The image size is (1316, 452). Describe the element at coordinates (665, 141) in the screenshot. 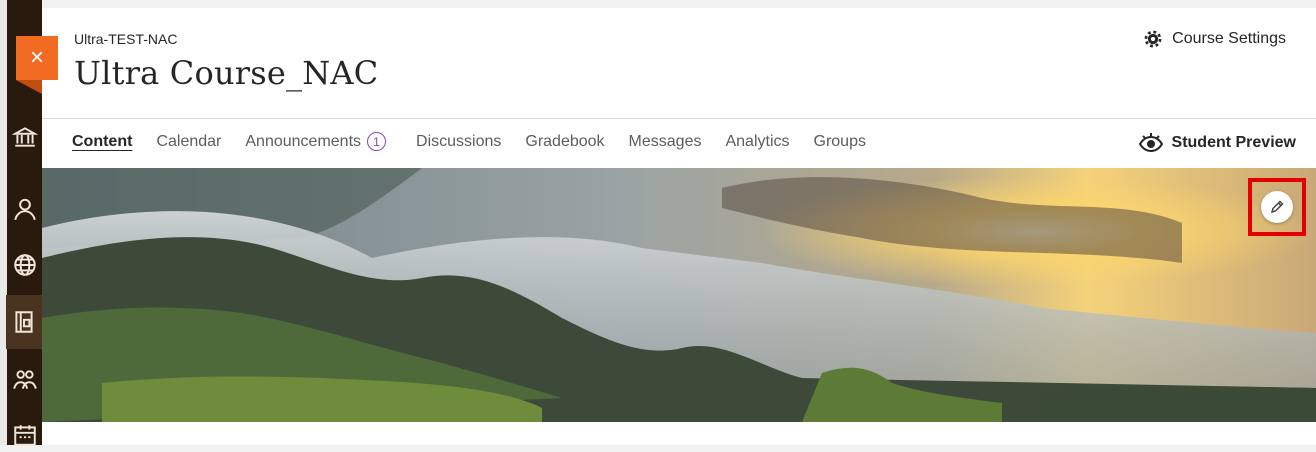

I see `tab-label: Messages` at that location.